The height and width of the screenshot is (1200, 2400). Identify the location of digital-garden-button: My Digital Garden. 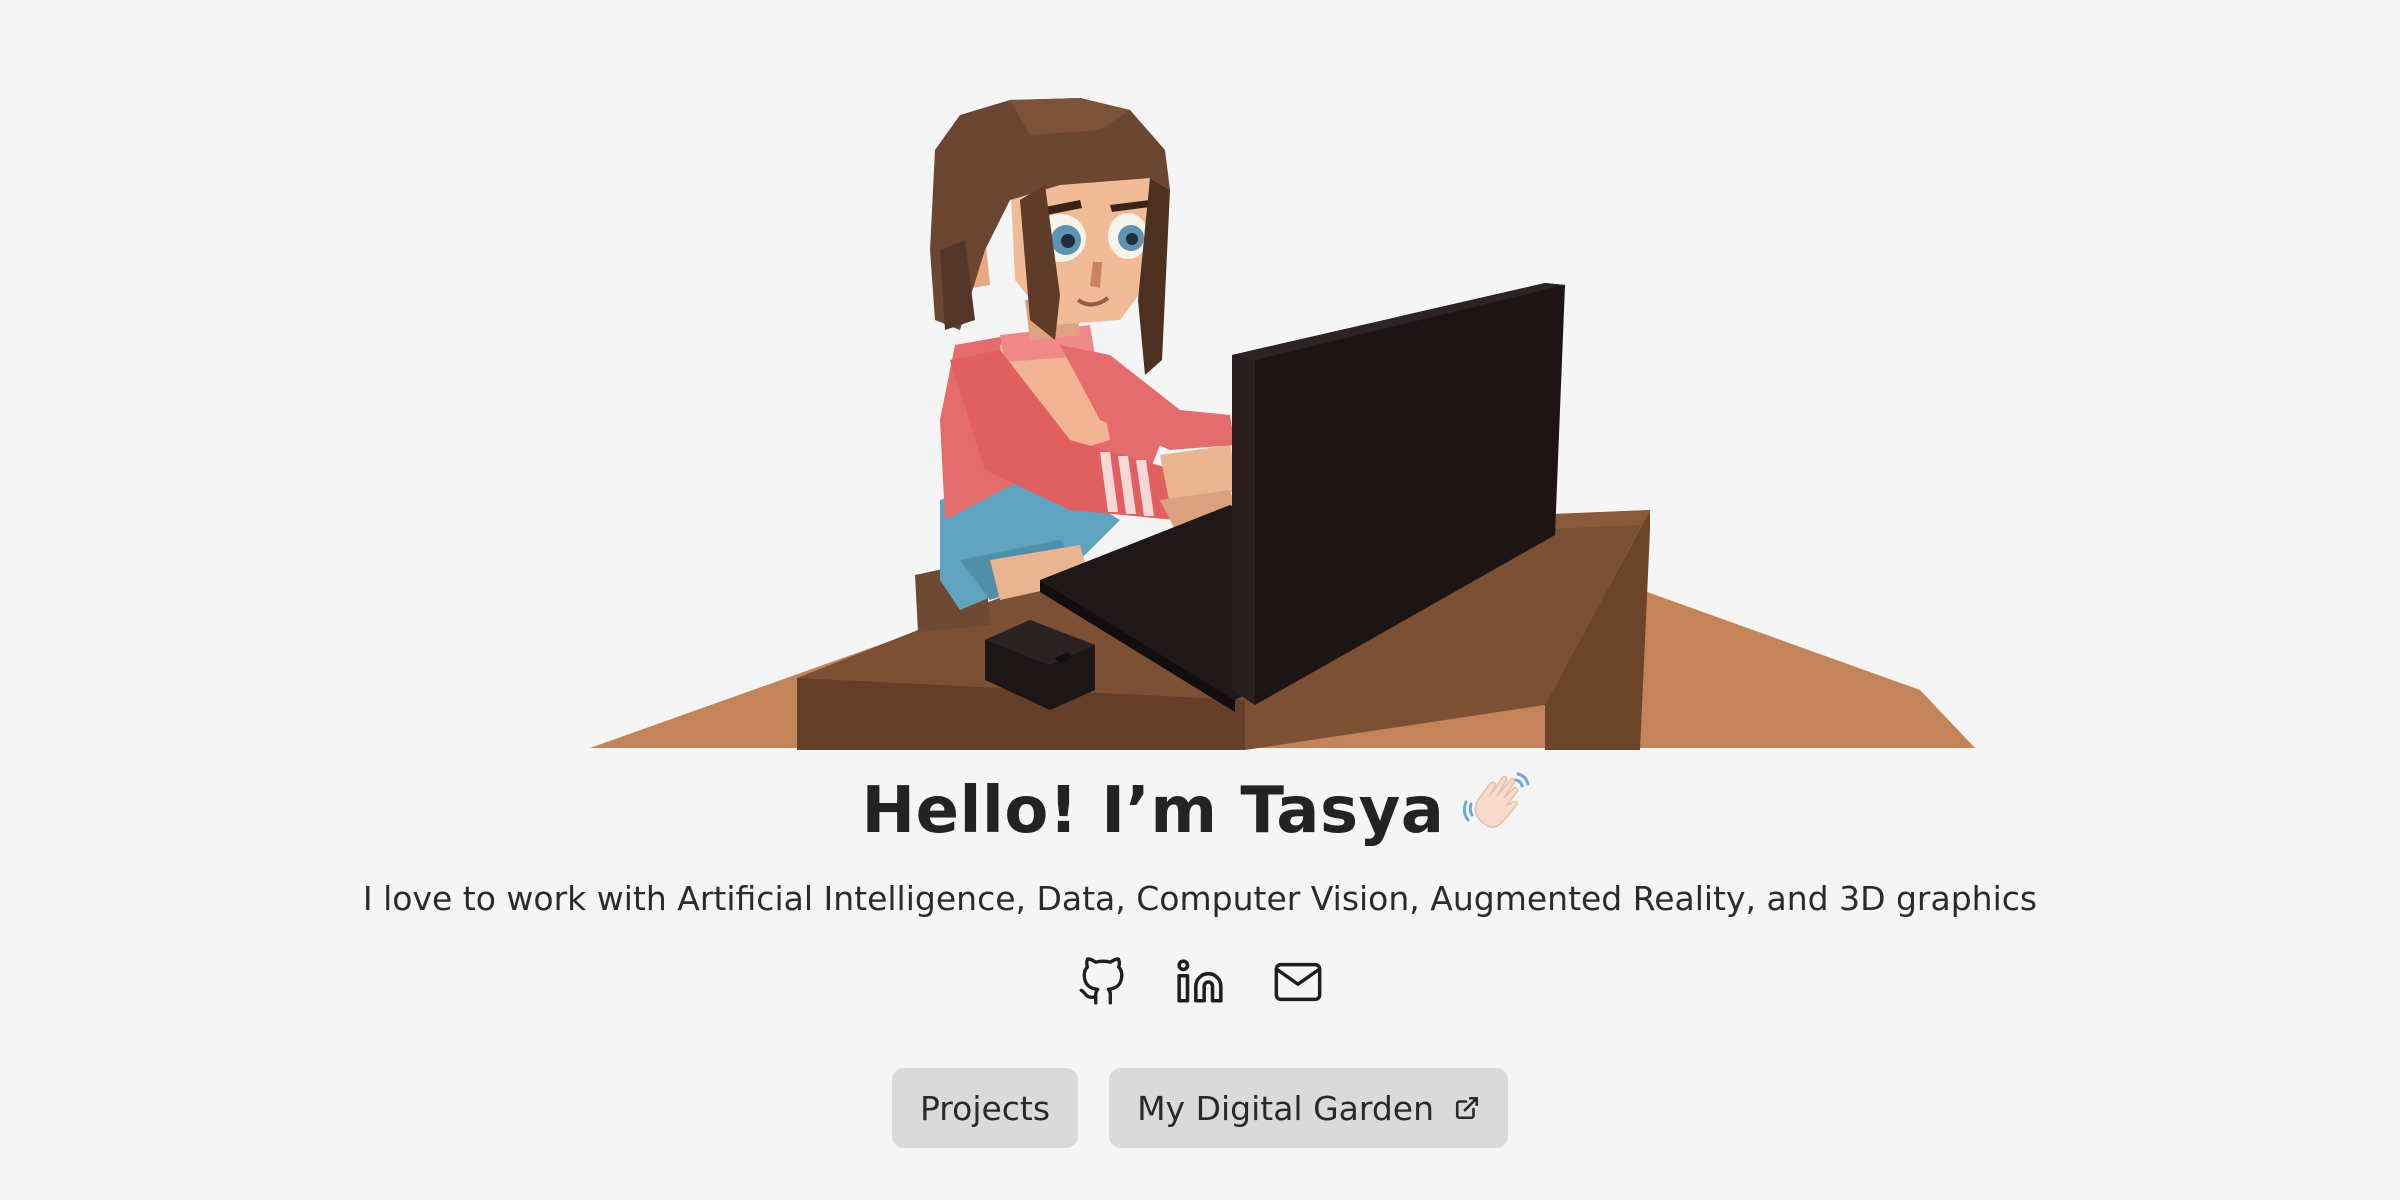
(1309, 1108).